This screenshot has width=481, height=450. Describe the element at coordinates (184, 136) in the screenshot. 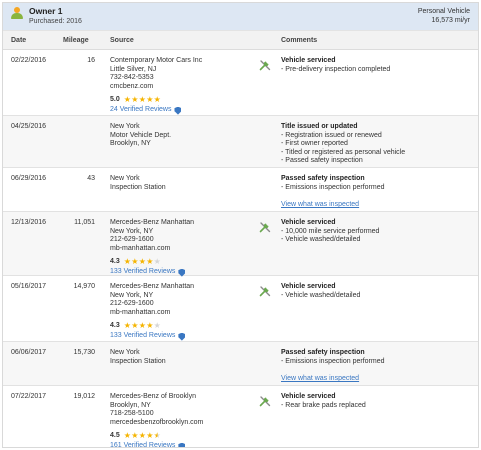

I see `row-source: New York Motor Vehicle Dept. Brooklyn, NY` at that location.